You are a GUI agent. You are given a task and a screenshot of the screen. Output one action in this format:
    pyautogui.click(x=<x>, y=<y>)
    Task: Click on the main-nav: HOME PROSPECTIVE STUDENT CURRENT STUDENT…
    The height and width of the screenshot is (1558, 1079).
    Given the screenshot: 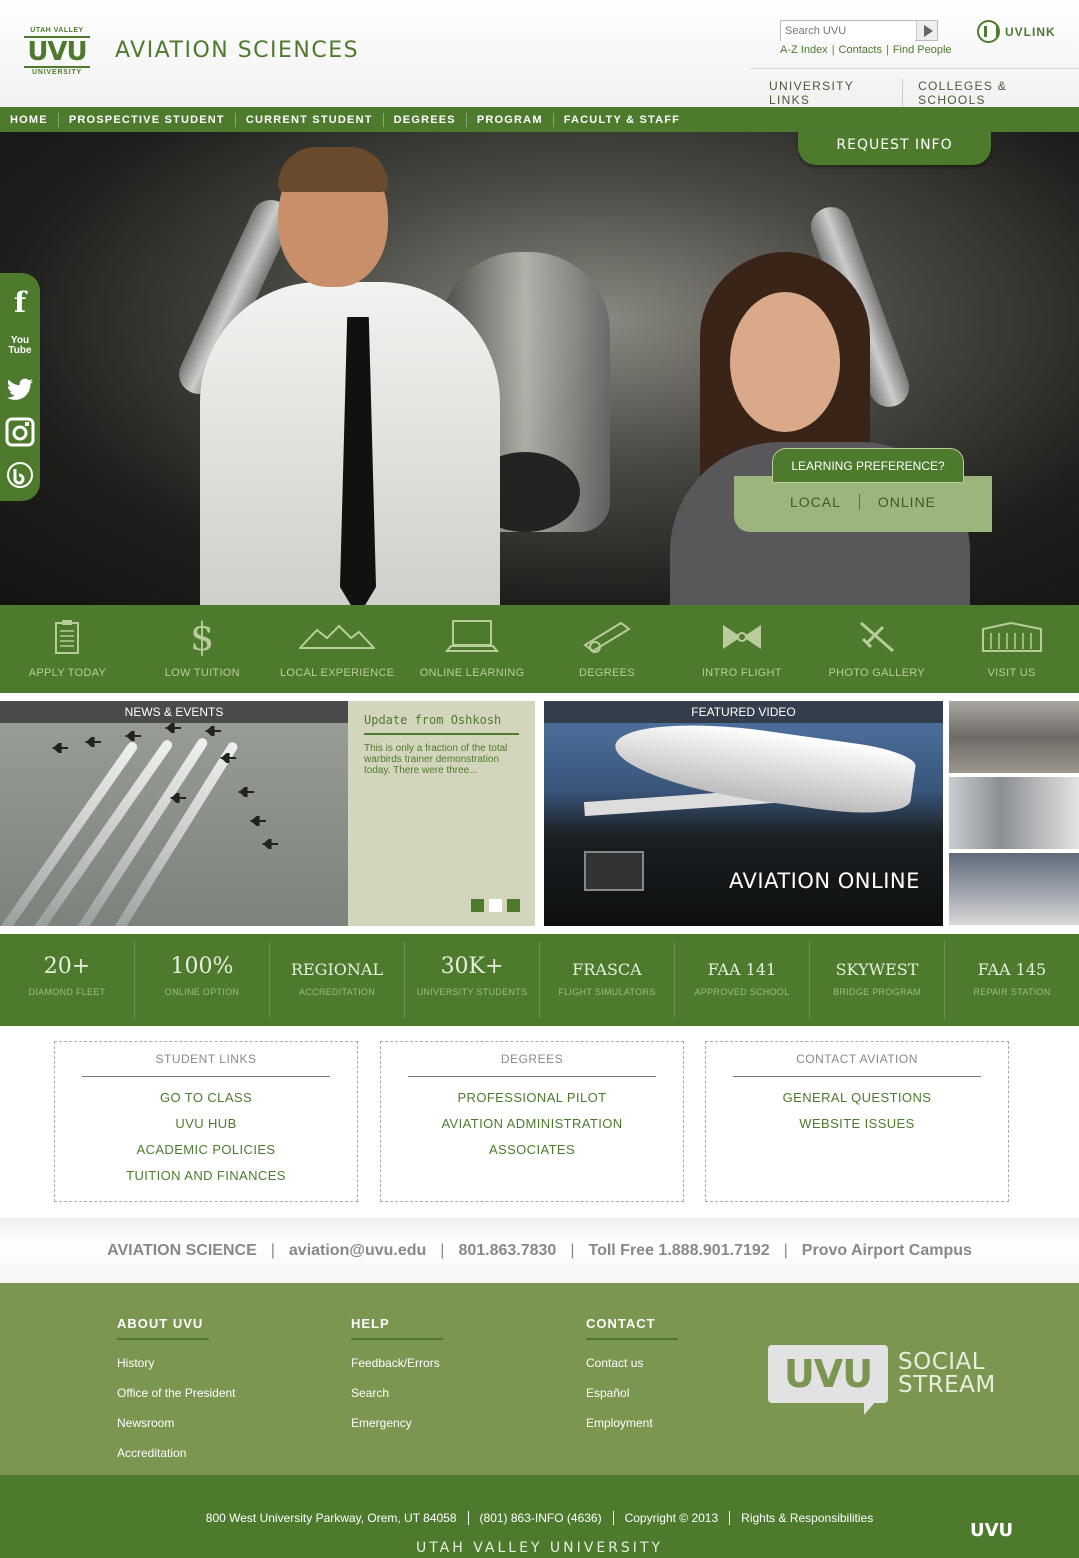 What is the action you would take?
    pyautogui.click(x=539, y=119)
    